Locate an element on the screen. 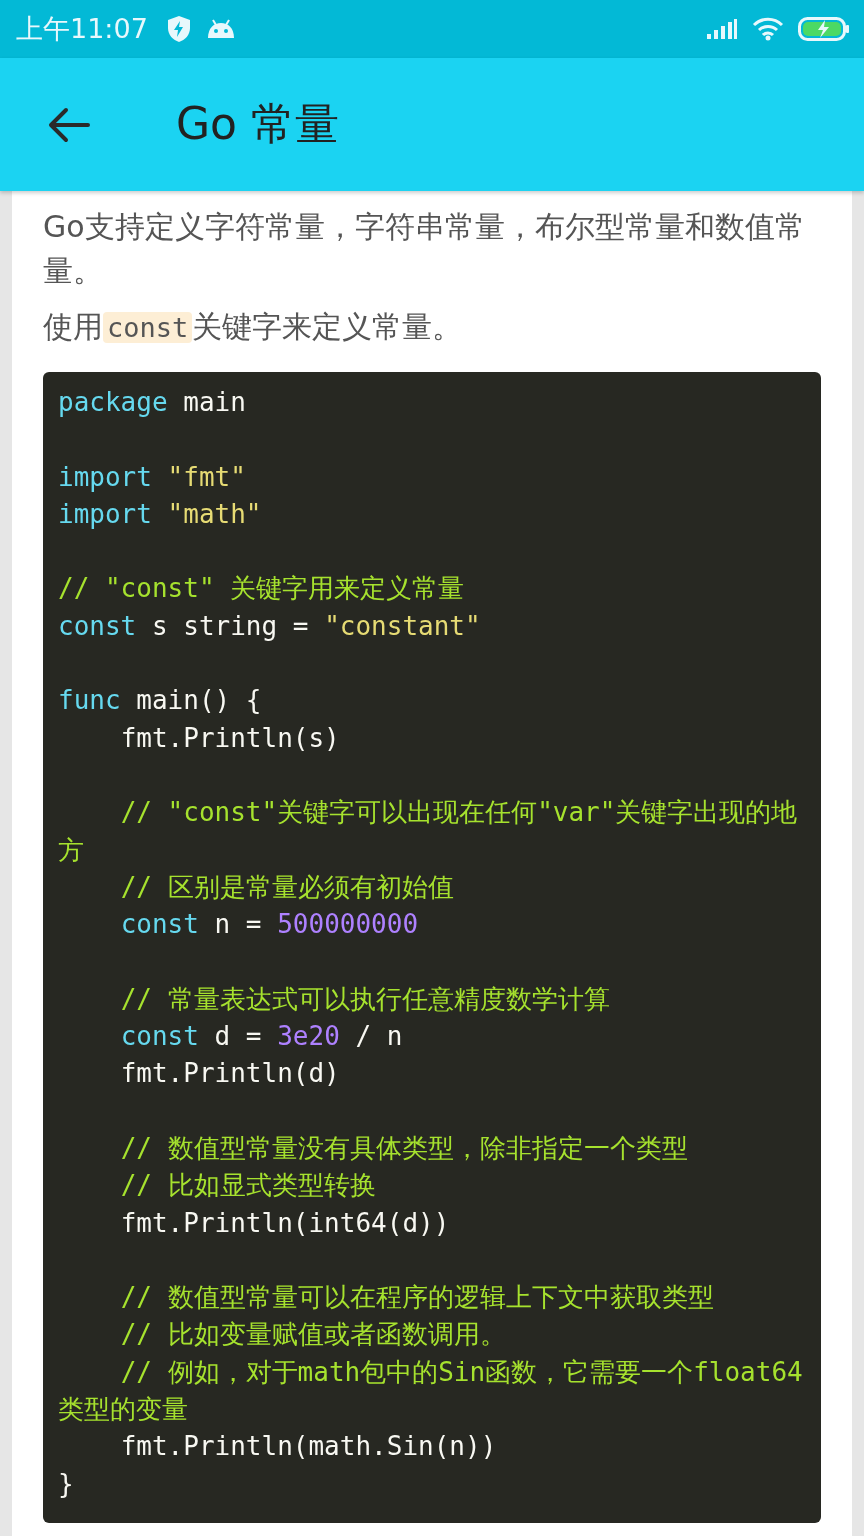 The width and height of the screenshot is (864, 1536). code-line: const d = 3e20 / n is located at coordinates (261, 1037).